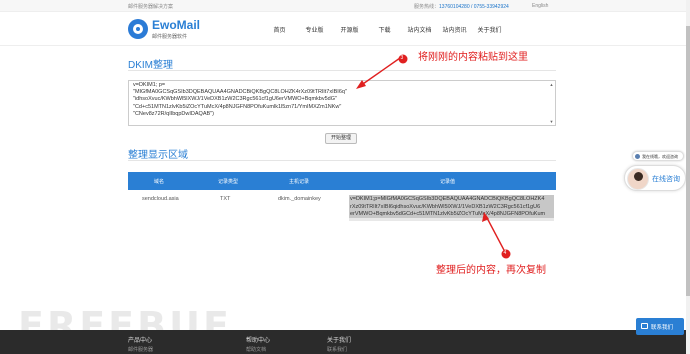  I want to click on online-consult-label: 在线咨询, so click(666, 179).